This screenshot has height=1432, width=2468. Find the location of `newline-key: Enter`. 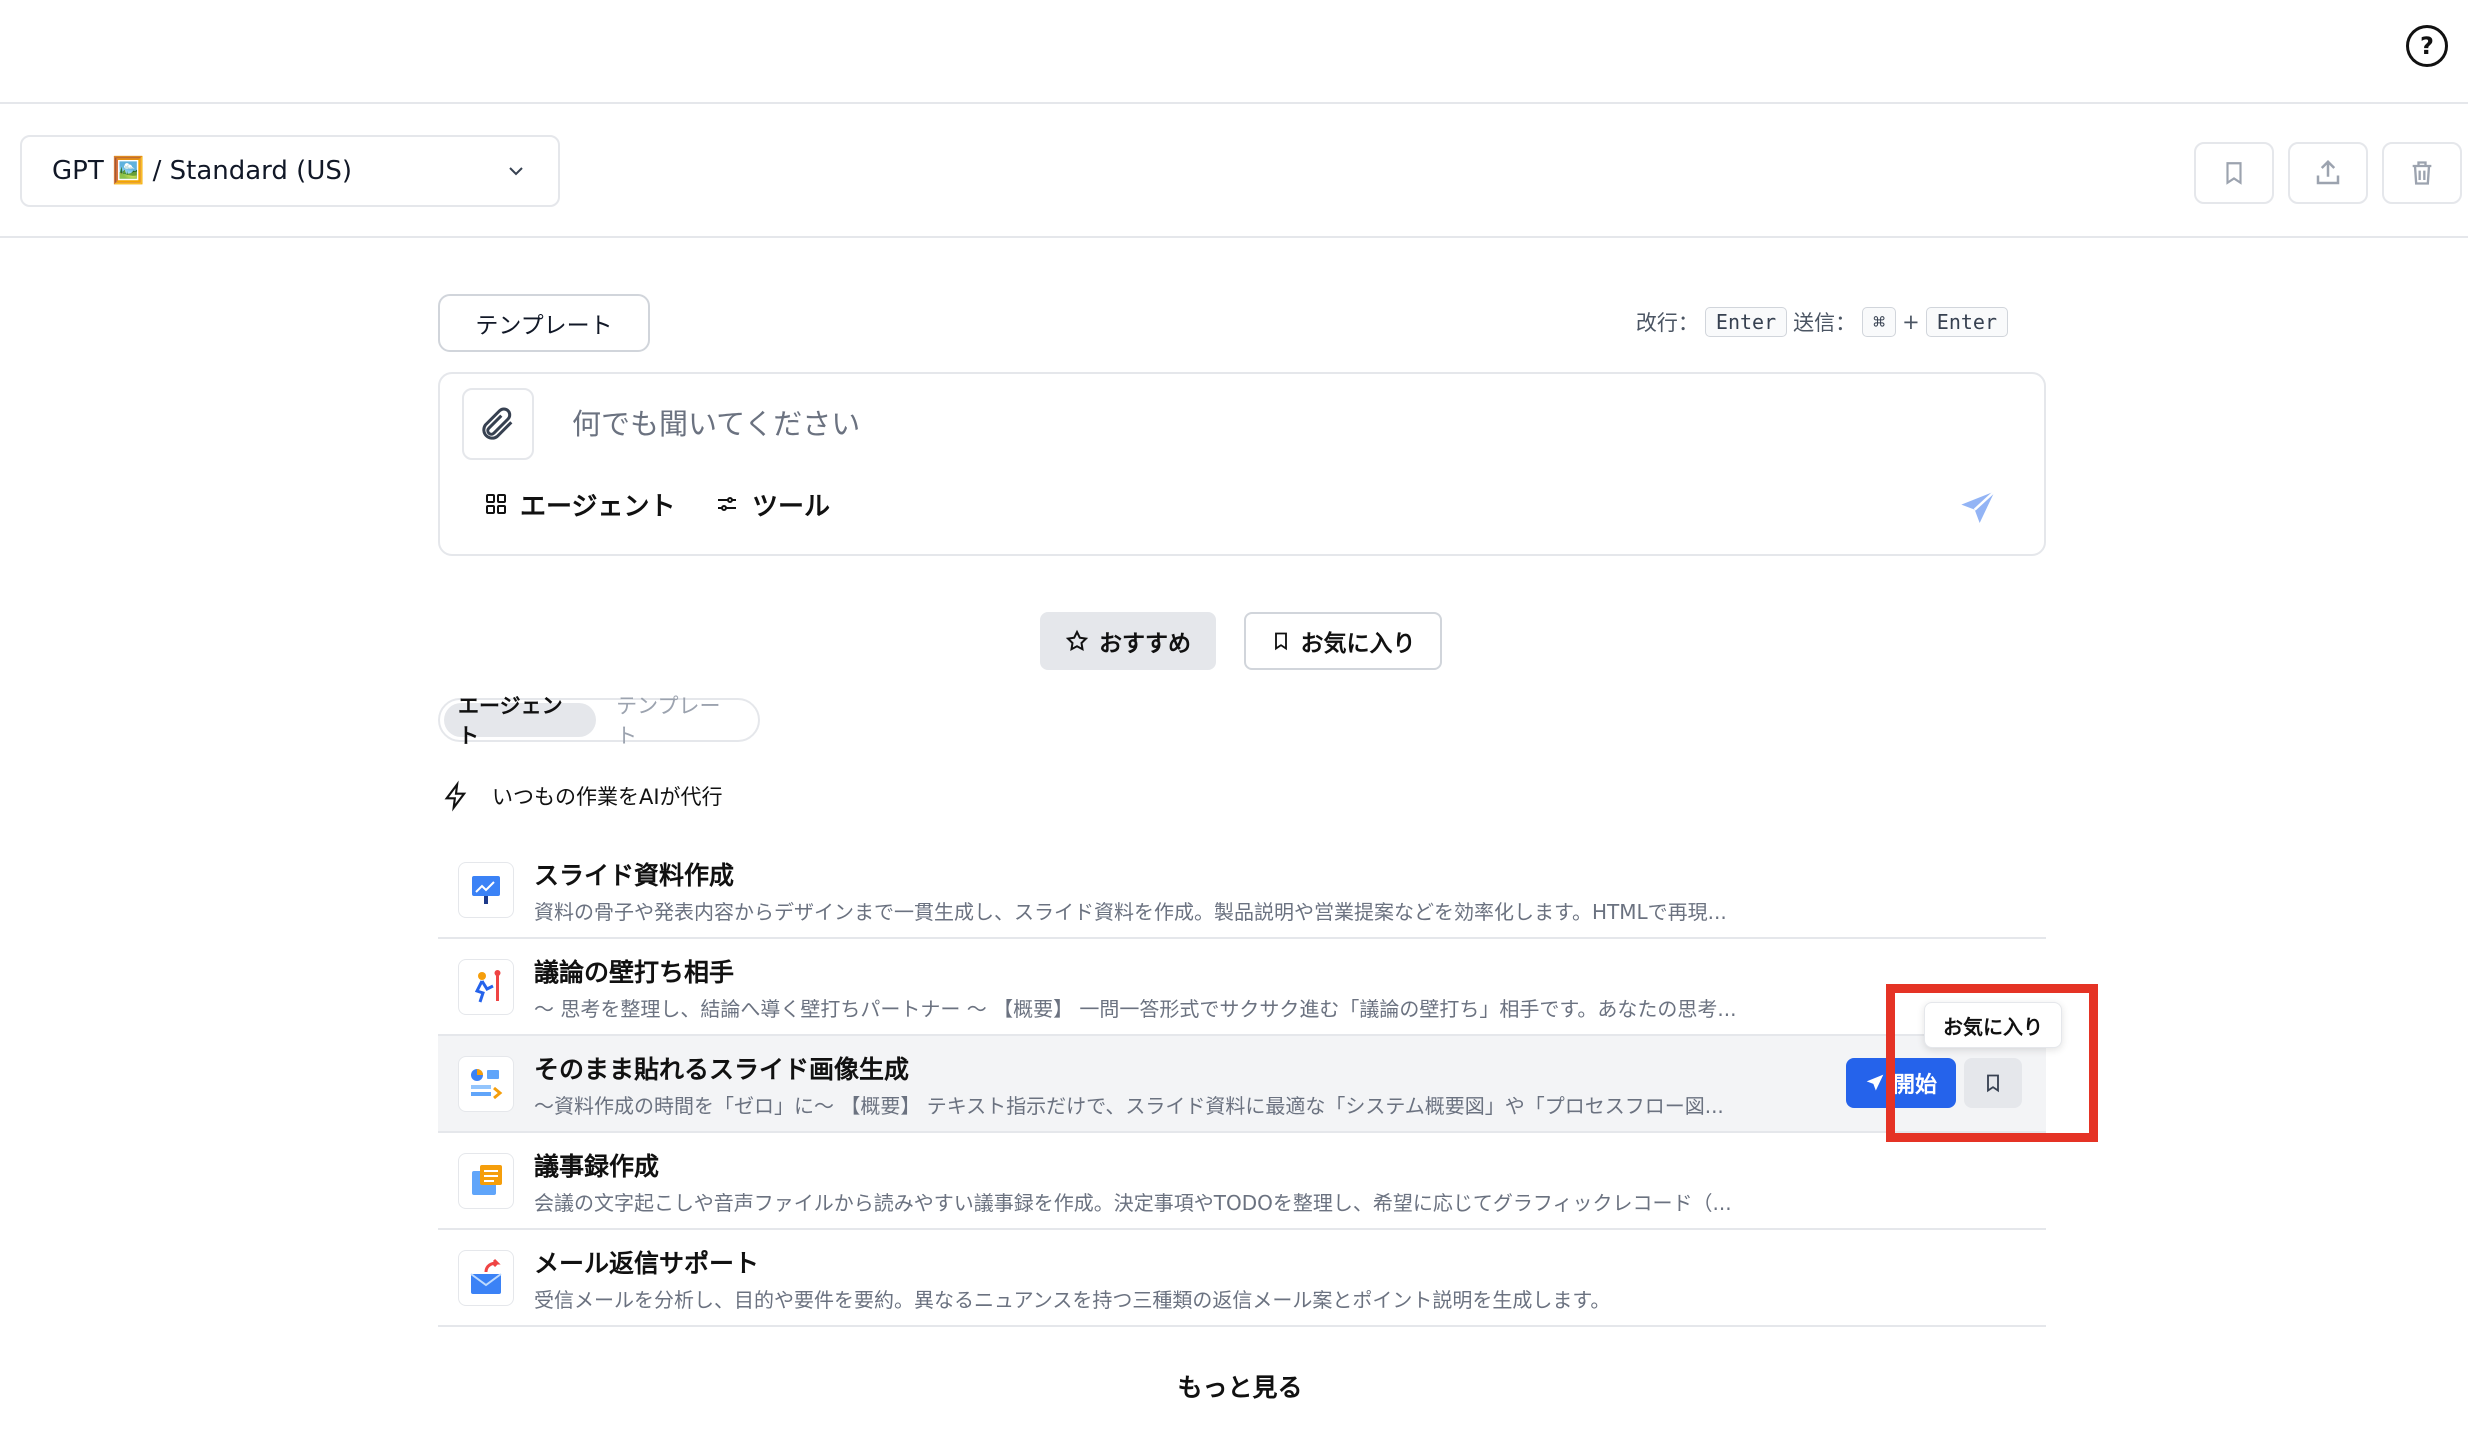

newline-key: Enter is located at coordinates (1746, 322).